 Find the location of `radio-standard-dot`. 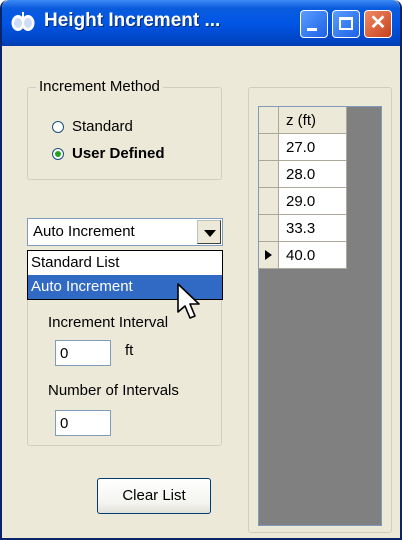

radio-standard-dot is located at coordinates (58, 126).